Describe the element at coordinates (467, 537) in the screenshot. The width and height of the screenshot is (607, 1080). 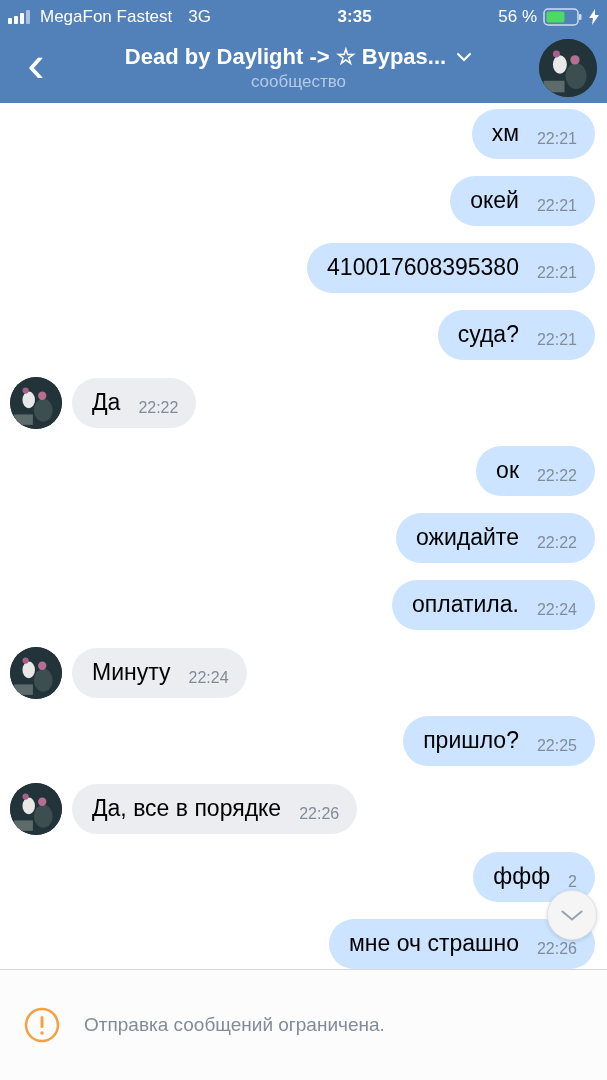
I see `message-text: ожидайте` at that location.